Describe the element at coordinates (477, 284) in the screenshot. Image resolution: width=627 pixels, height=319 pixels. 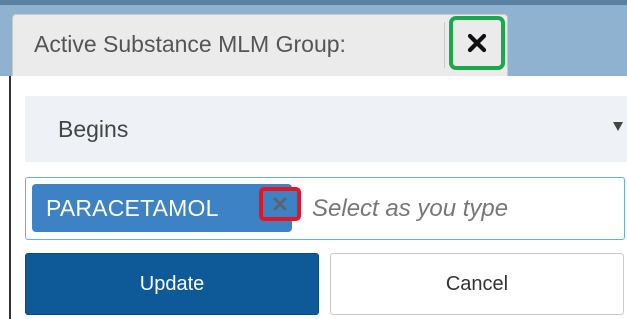
I see `cancel-button: Cancel` at that location.